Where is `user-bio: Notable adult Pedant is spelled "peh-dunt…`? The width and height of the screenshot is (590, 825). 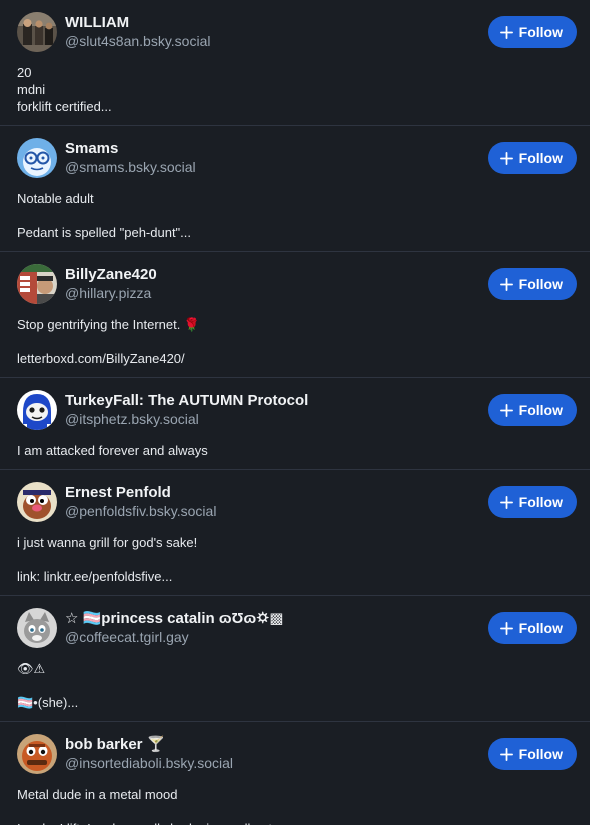
user-bio: Notable adult Pedant is spelled "peh-dunt… is located at coordinates (296, 220).